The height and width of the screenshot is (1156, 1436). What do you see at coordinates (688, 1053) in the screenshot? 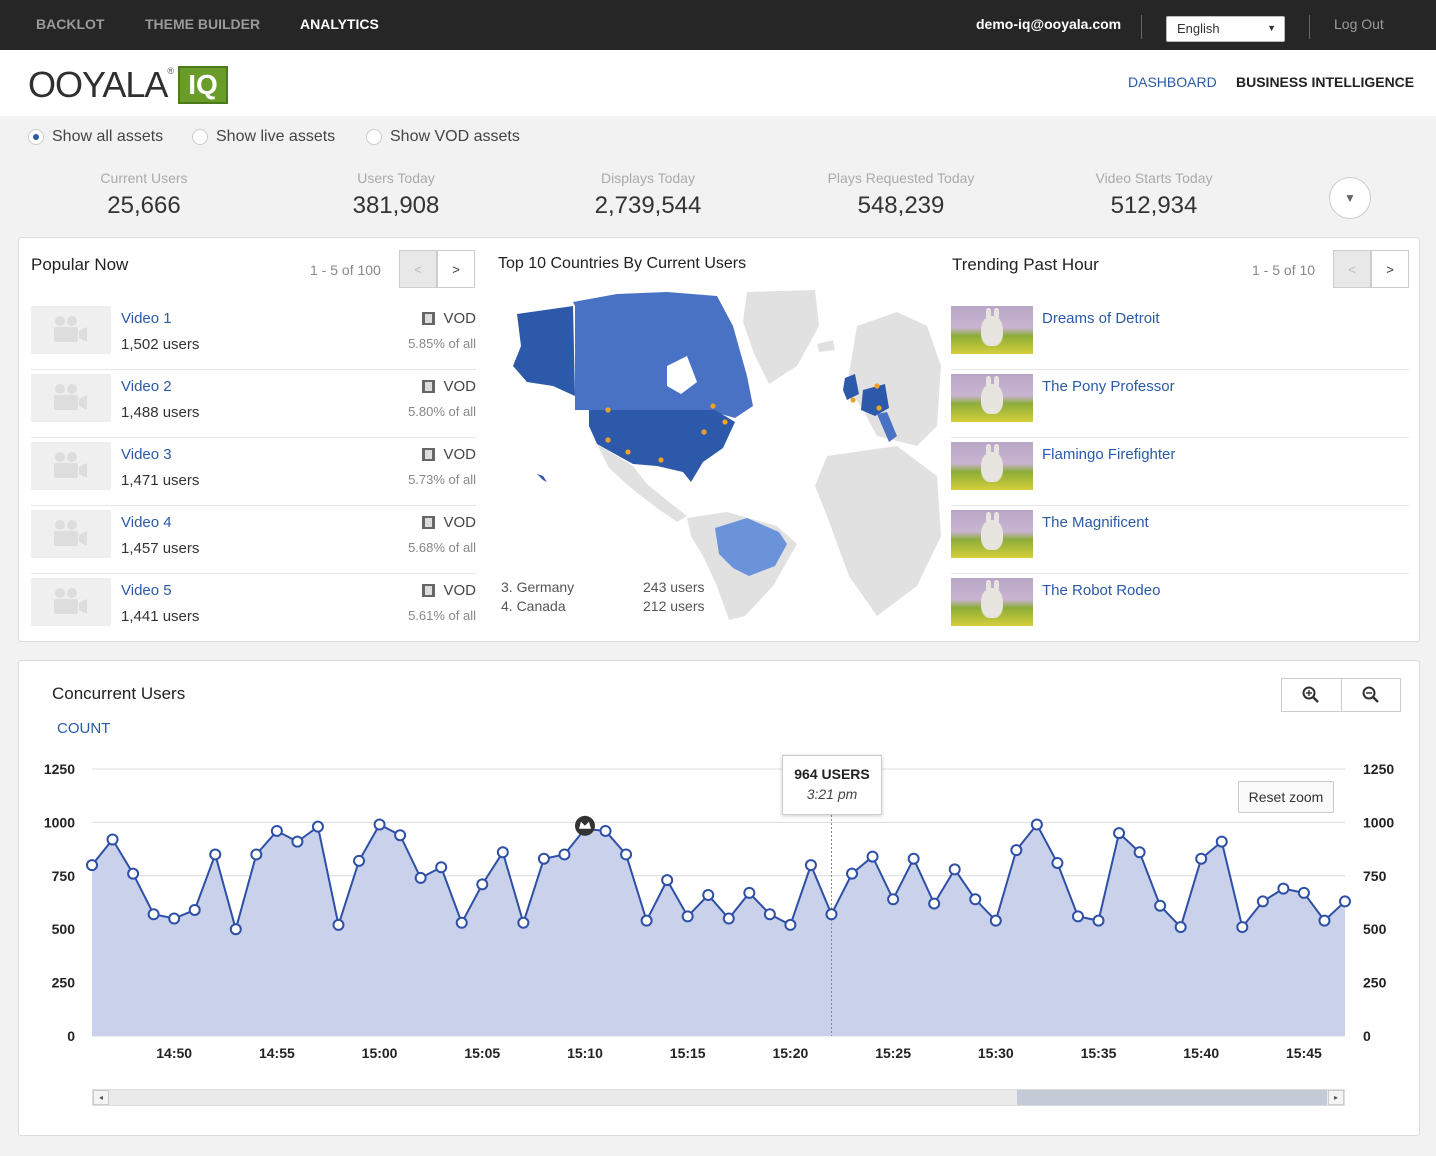
I see `x-tick-label: 15:15` at bounding box center [688, 1053].